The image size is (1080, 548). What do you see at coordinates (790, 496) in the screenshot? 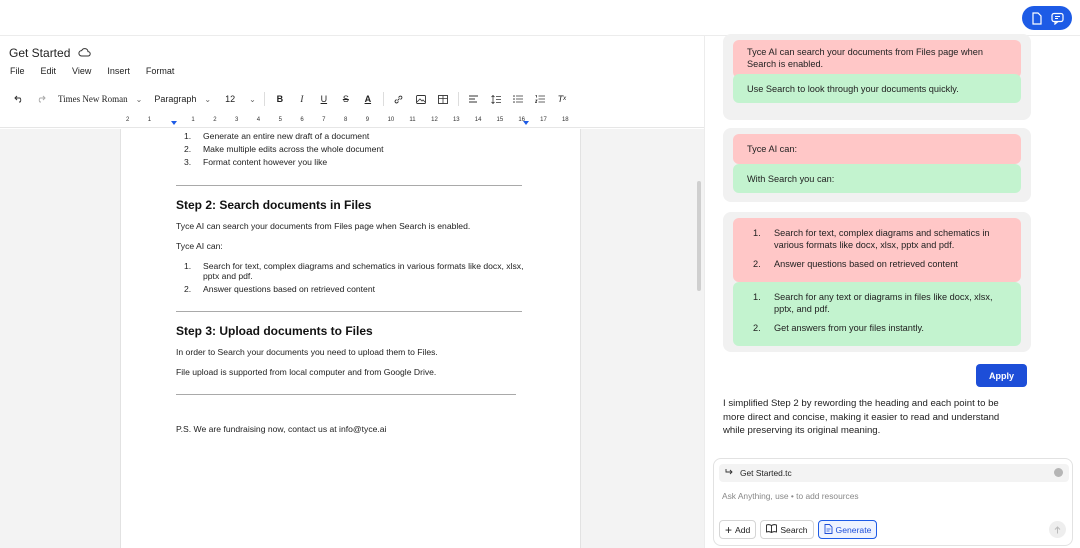
I see `chat-input: Ask Anything, use • to add resources` at bounding box center [790, 496].